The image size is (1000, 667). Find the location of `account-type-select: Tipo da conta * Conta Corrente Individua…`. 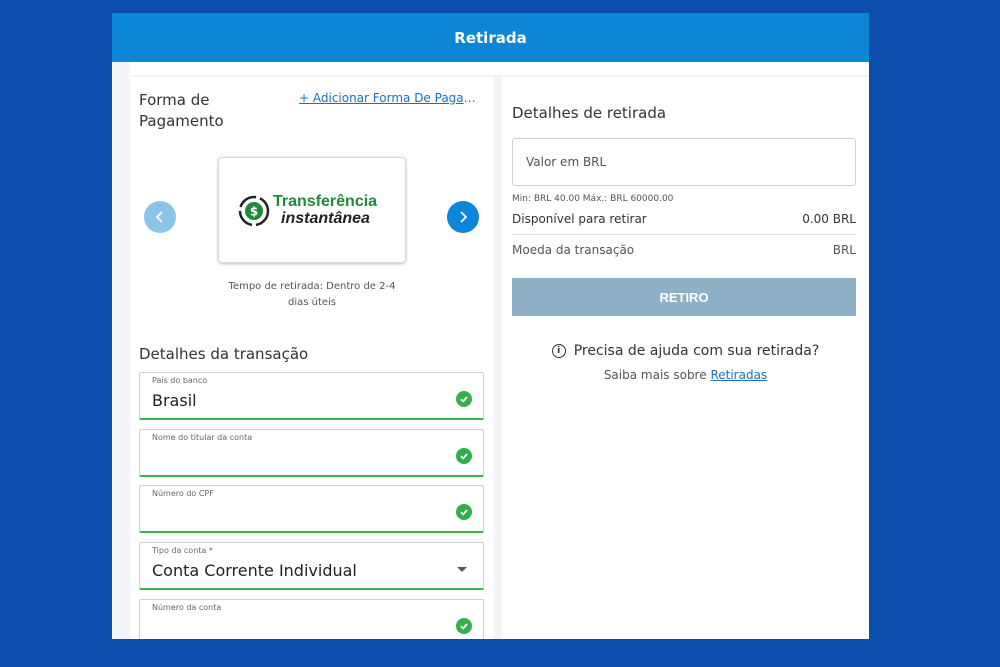

account-type-select: Tipo da conta * Conta Corrente Individua… is located at coordinates (311, 566).